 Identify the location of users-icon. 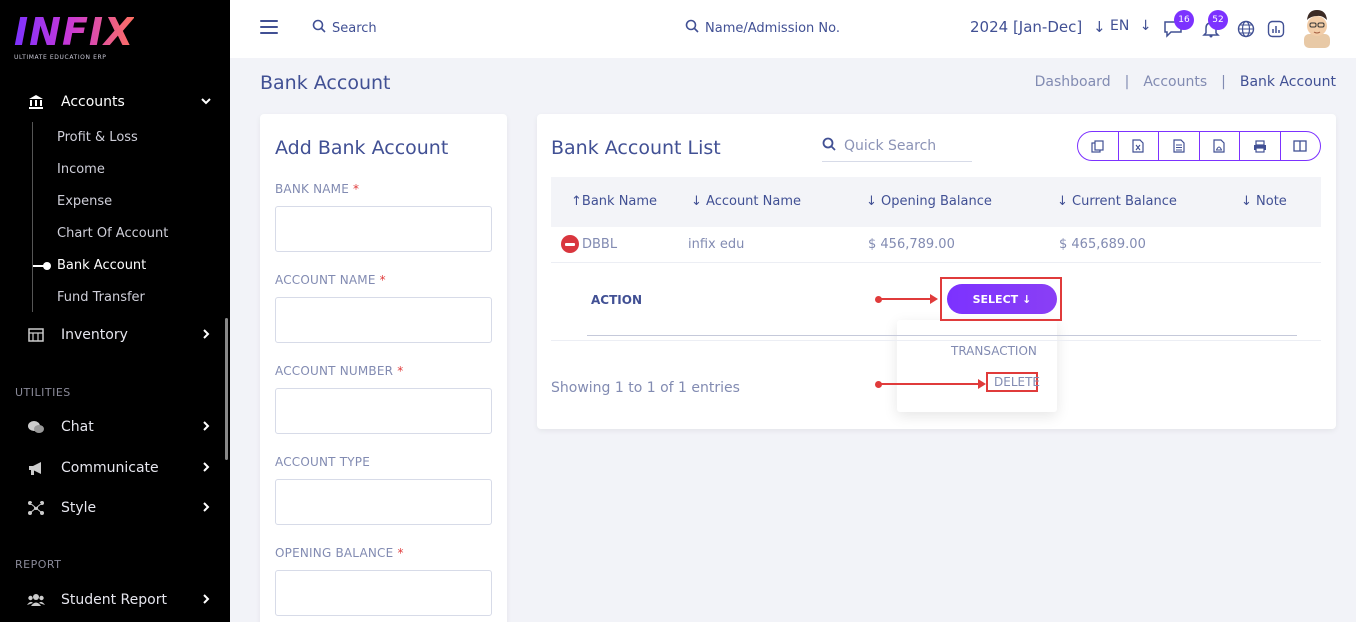
(36, 600).